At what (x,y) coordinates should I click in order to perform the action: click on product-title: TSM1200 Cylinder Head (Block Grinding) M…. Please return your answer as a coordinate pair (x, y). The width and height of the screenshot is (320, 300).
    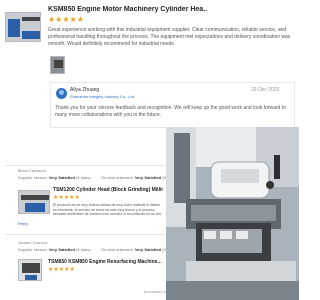
    Looking at the image, I should click on (108, 190).